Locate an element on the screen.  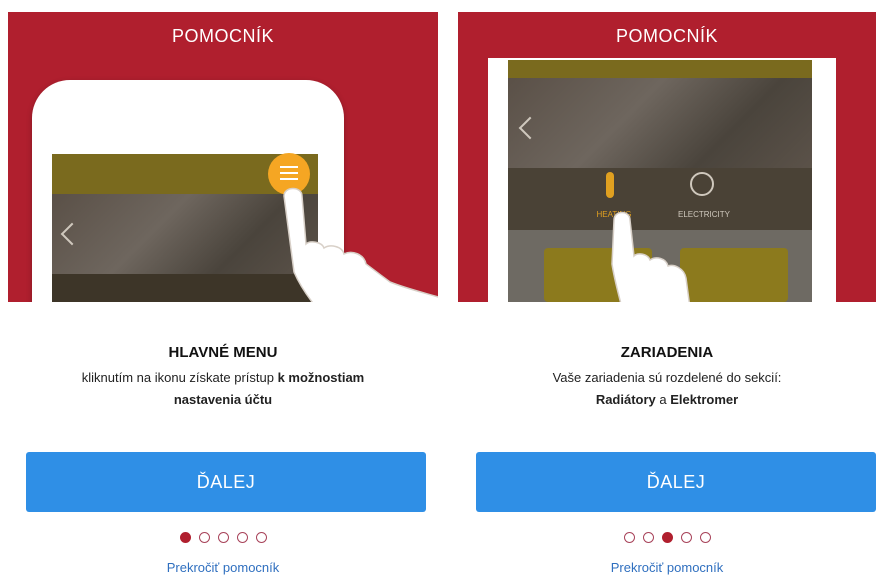
description-bold: nastavenia účtu is located at coordinates (223, 399).